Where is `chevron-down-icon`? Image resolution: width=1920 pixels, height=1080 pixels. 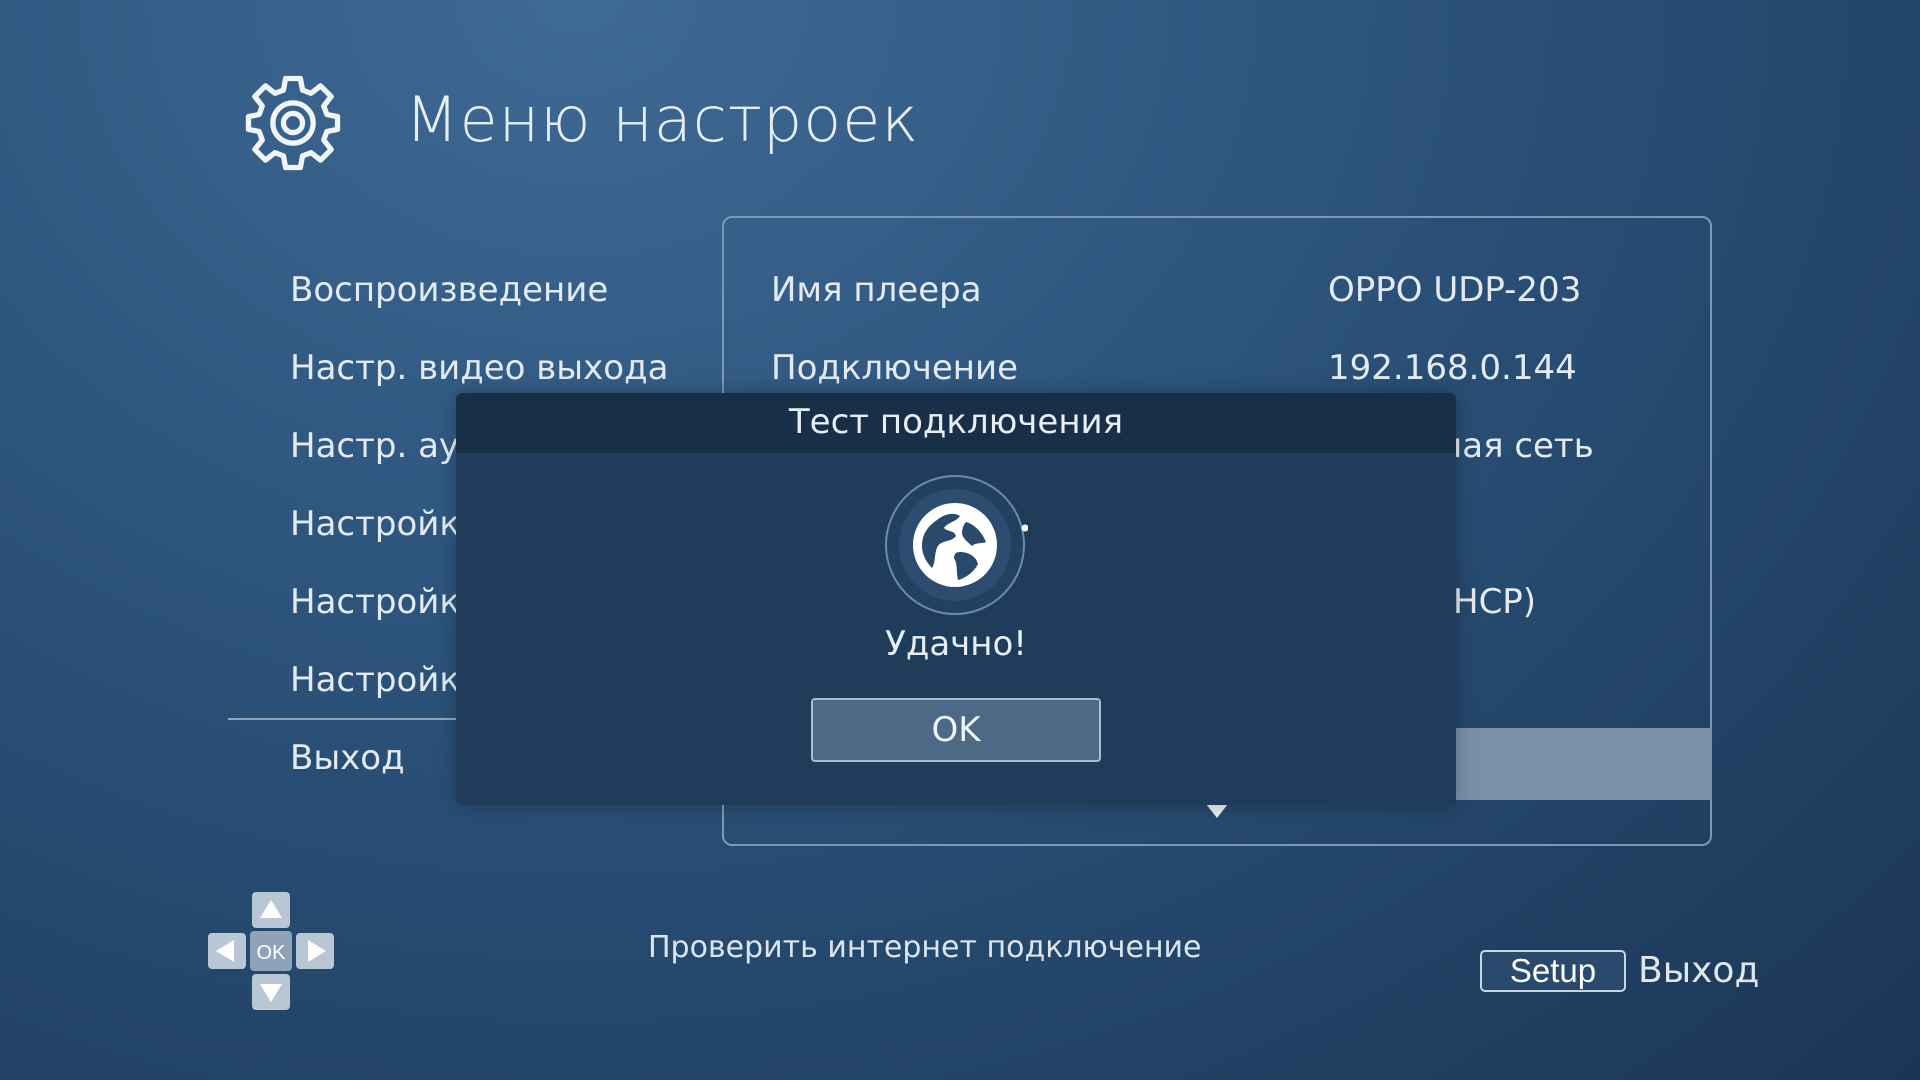 chevron-down-icon is located at coordinates (1217, 811).